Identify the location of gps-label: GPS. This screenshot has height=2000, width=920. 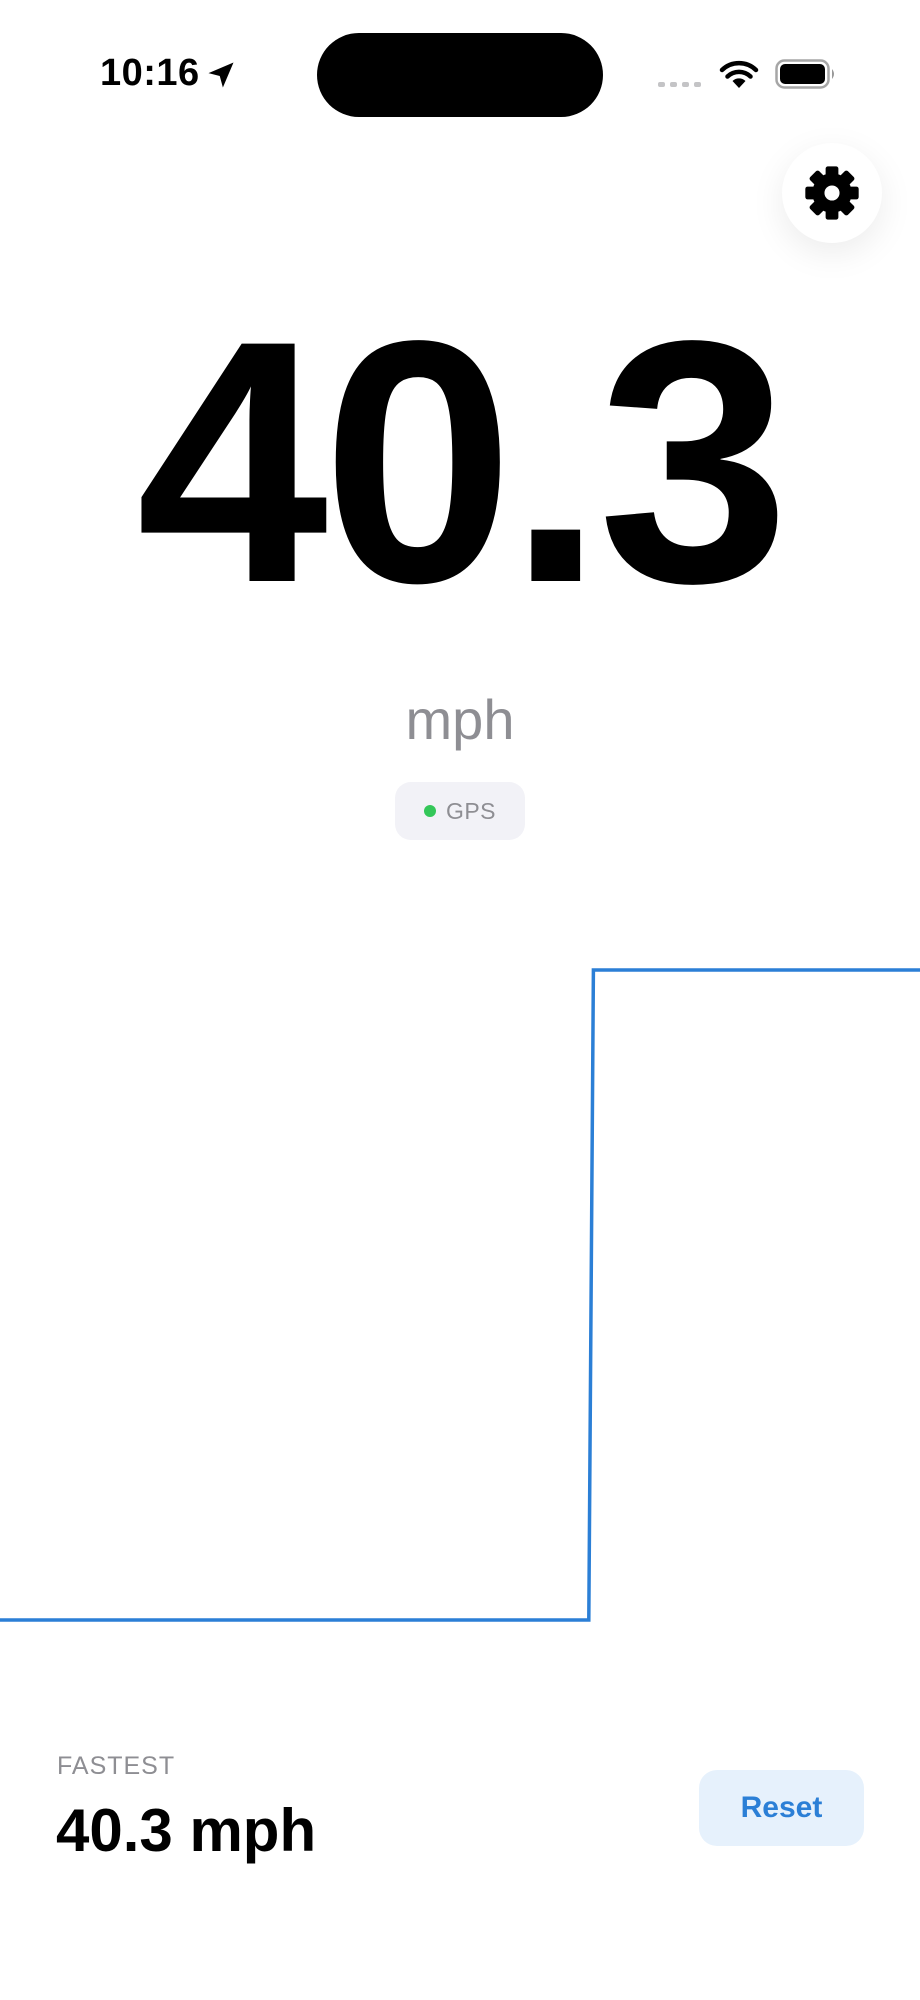
(471, 810).